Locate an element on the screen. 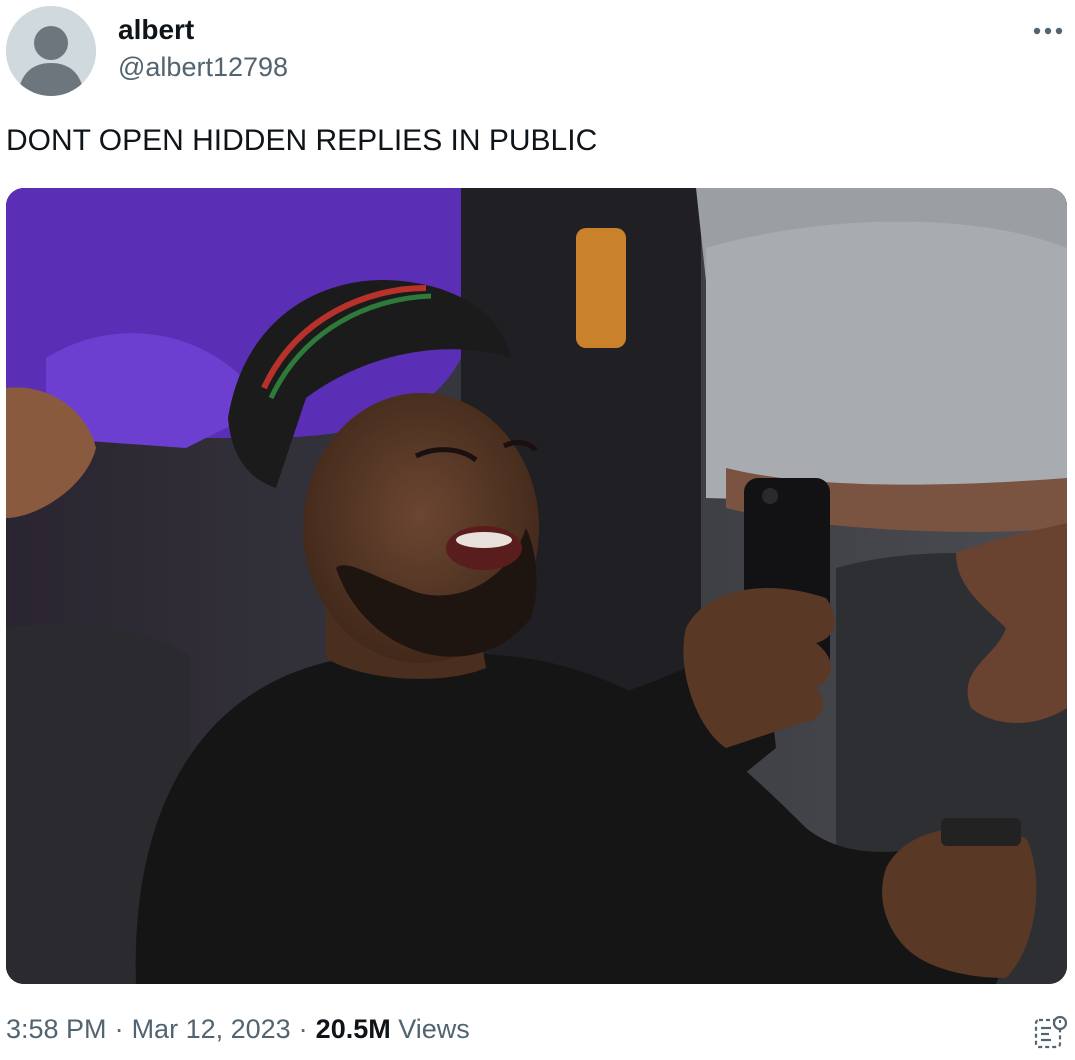  more-dots-icon is located at coordinates (1048, 31).